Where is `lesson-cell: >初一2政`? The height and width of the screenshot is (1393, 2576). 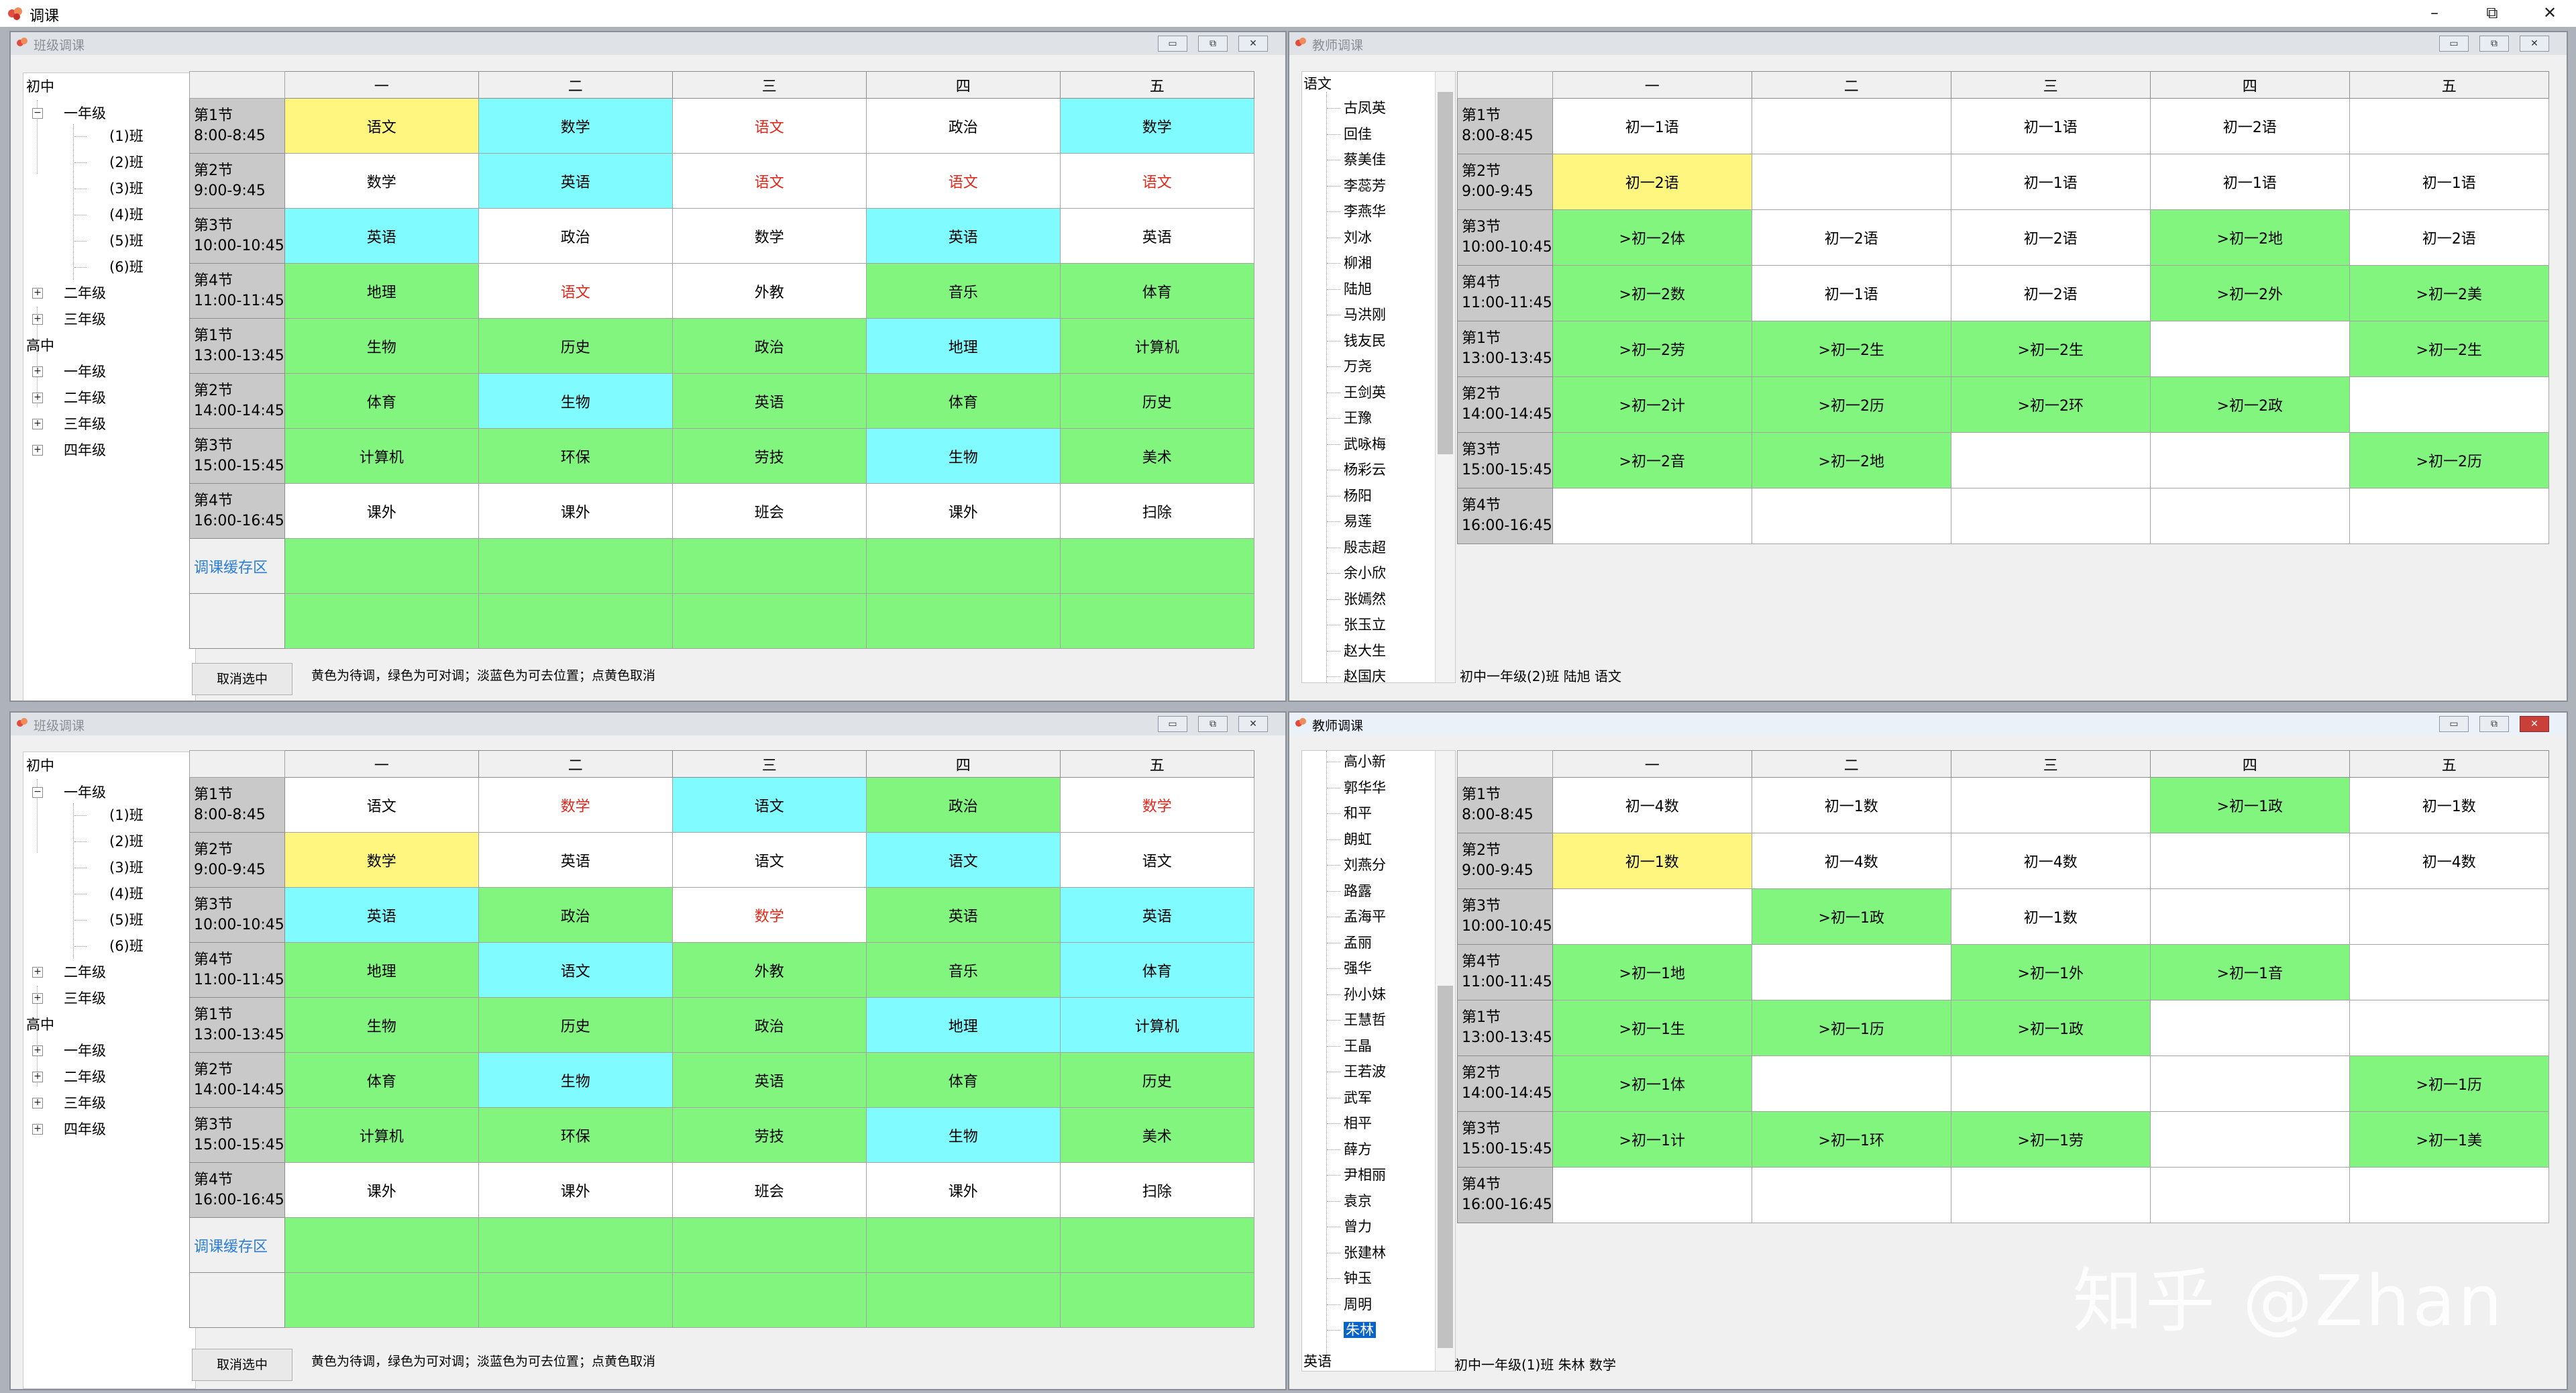 lesson-cell: >初一2政 is located at coordinates (2249, 404).